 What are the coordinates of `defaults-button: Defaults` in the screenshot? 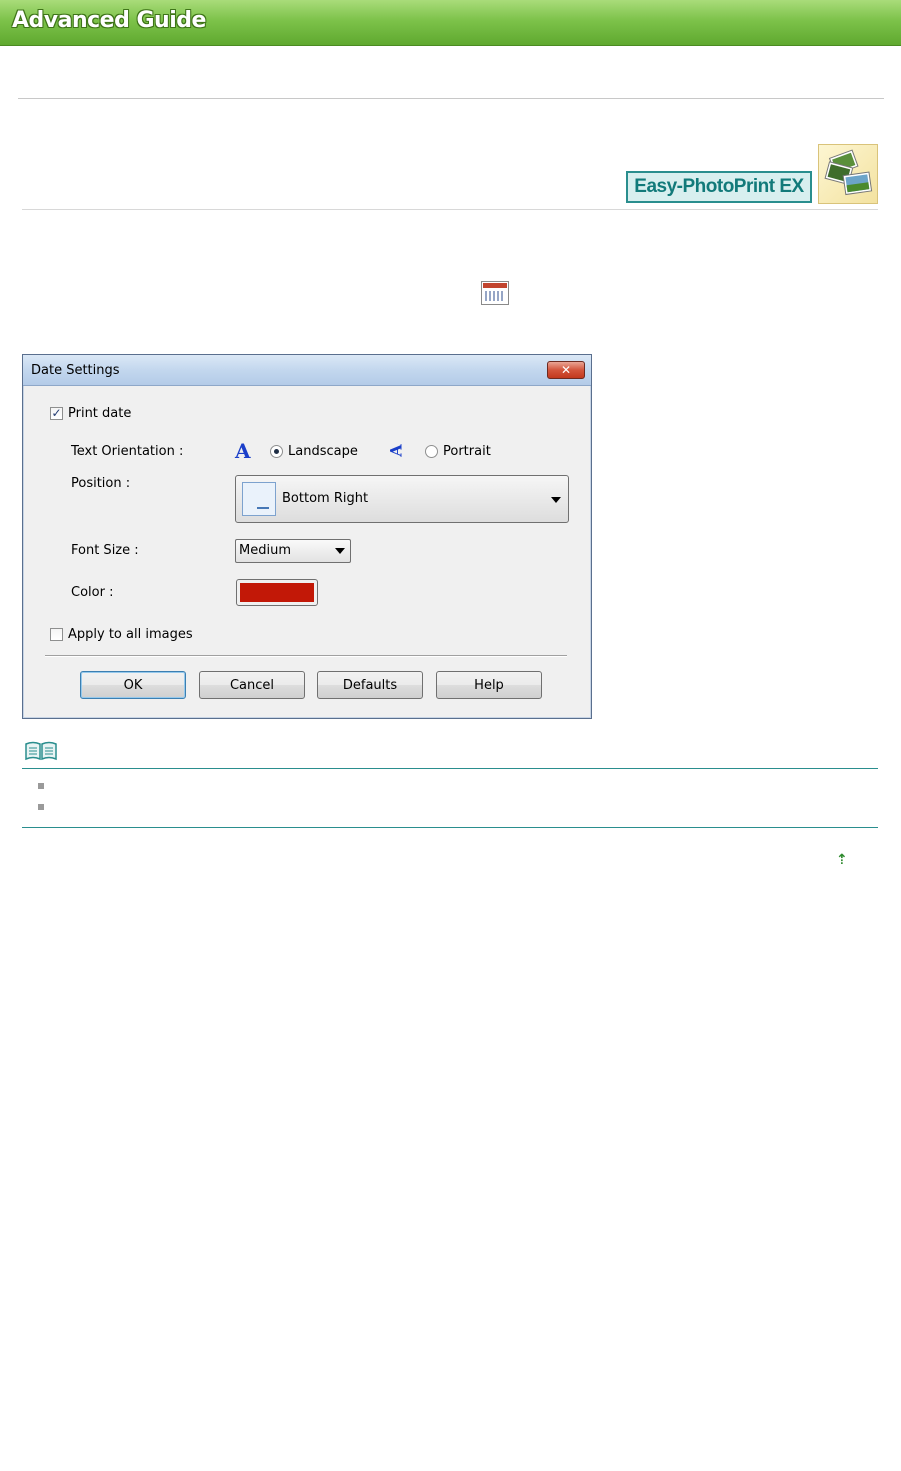 It's located at (370, 685).